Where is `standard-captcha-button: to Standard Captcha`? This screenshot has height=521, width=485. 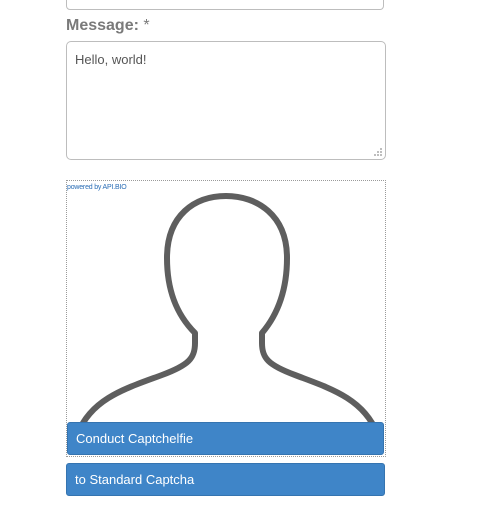
standard-captcha-button: to Standard Captcha is located at coordinates (225, 479).